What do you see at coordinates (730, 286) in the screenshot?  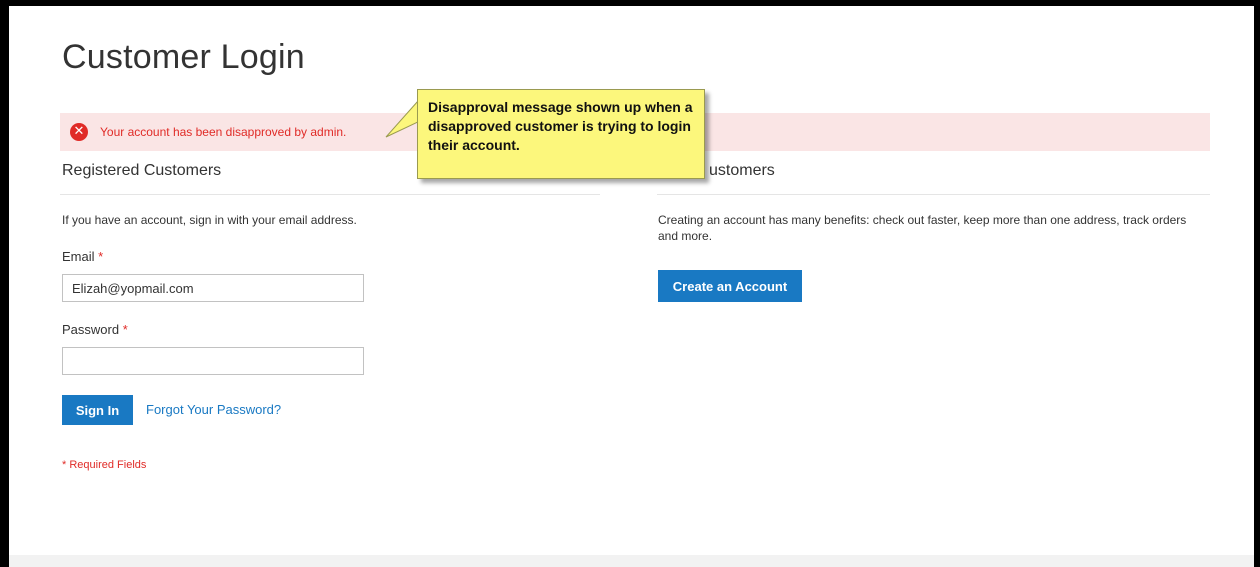 I see `create-account-button: Create an Account` at bounding box center [730, 286].